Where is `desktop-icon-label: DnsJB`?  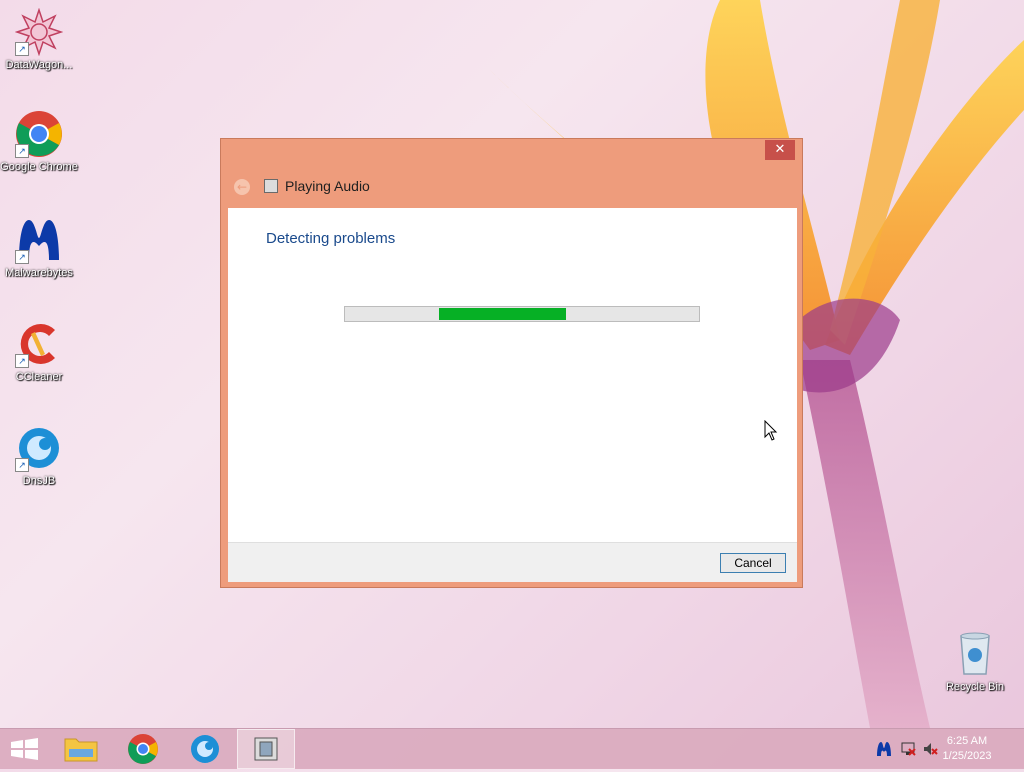
desktop-icon-label: DnsJB is located at coordinates (39, 481).